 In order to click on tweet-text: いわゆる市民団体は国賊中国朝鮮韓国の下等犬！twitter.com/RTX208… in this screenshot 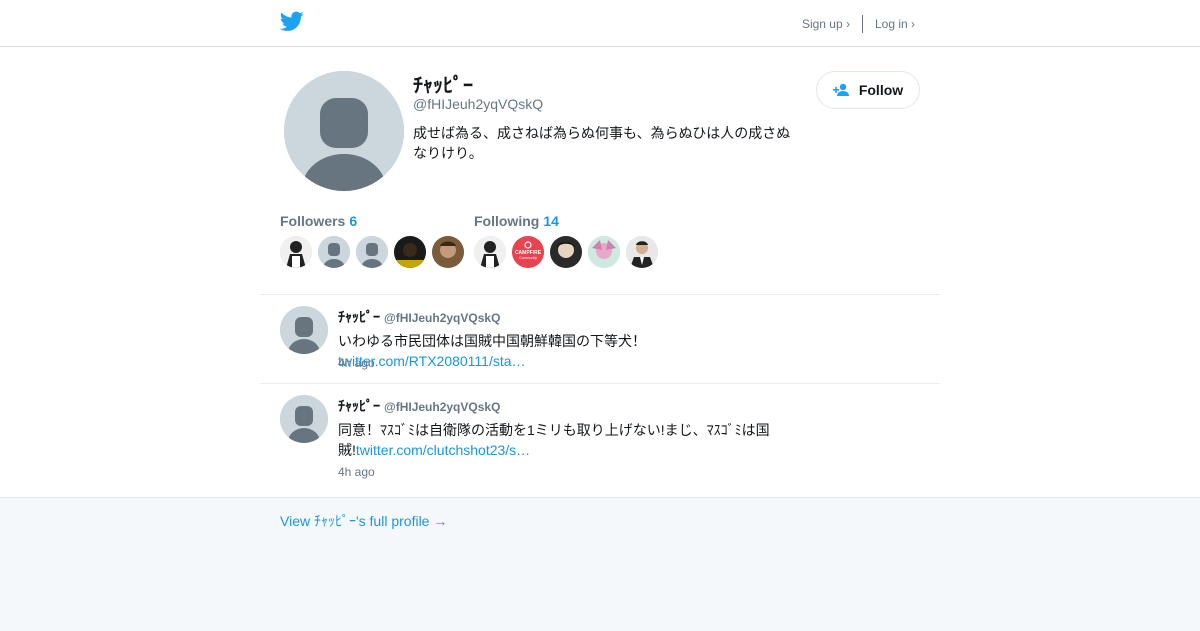, I will do `click(573, 351)`.